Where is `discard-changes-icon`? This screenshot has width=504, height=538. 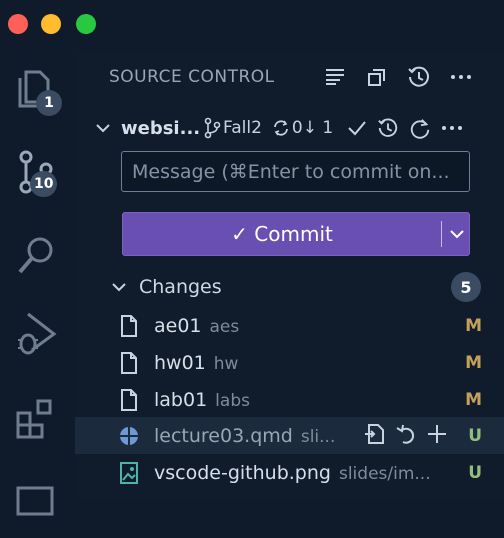 discard-changes-icon is located at coordinates (406, 434).